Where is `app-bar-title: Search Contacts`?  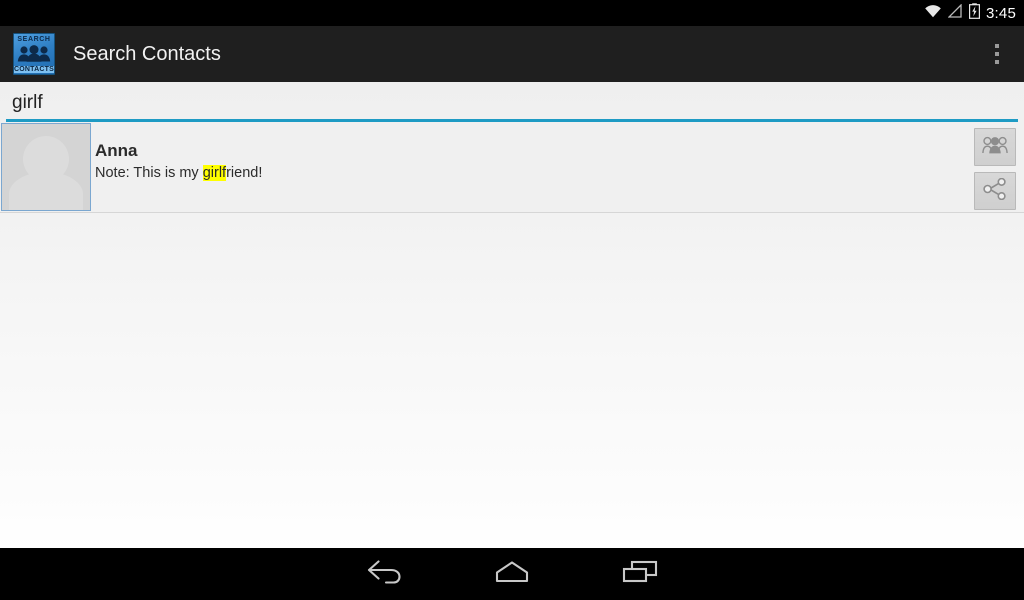
app-bar-title: Search Contacts is located at coordinates (147, 53).